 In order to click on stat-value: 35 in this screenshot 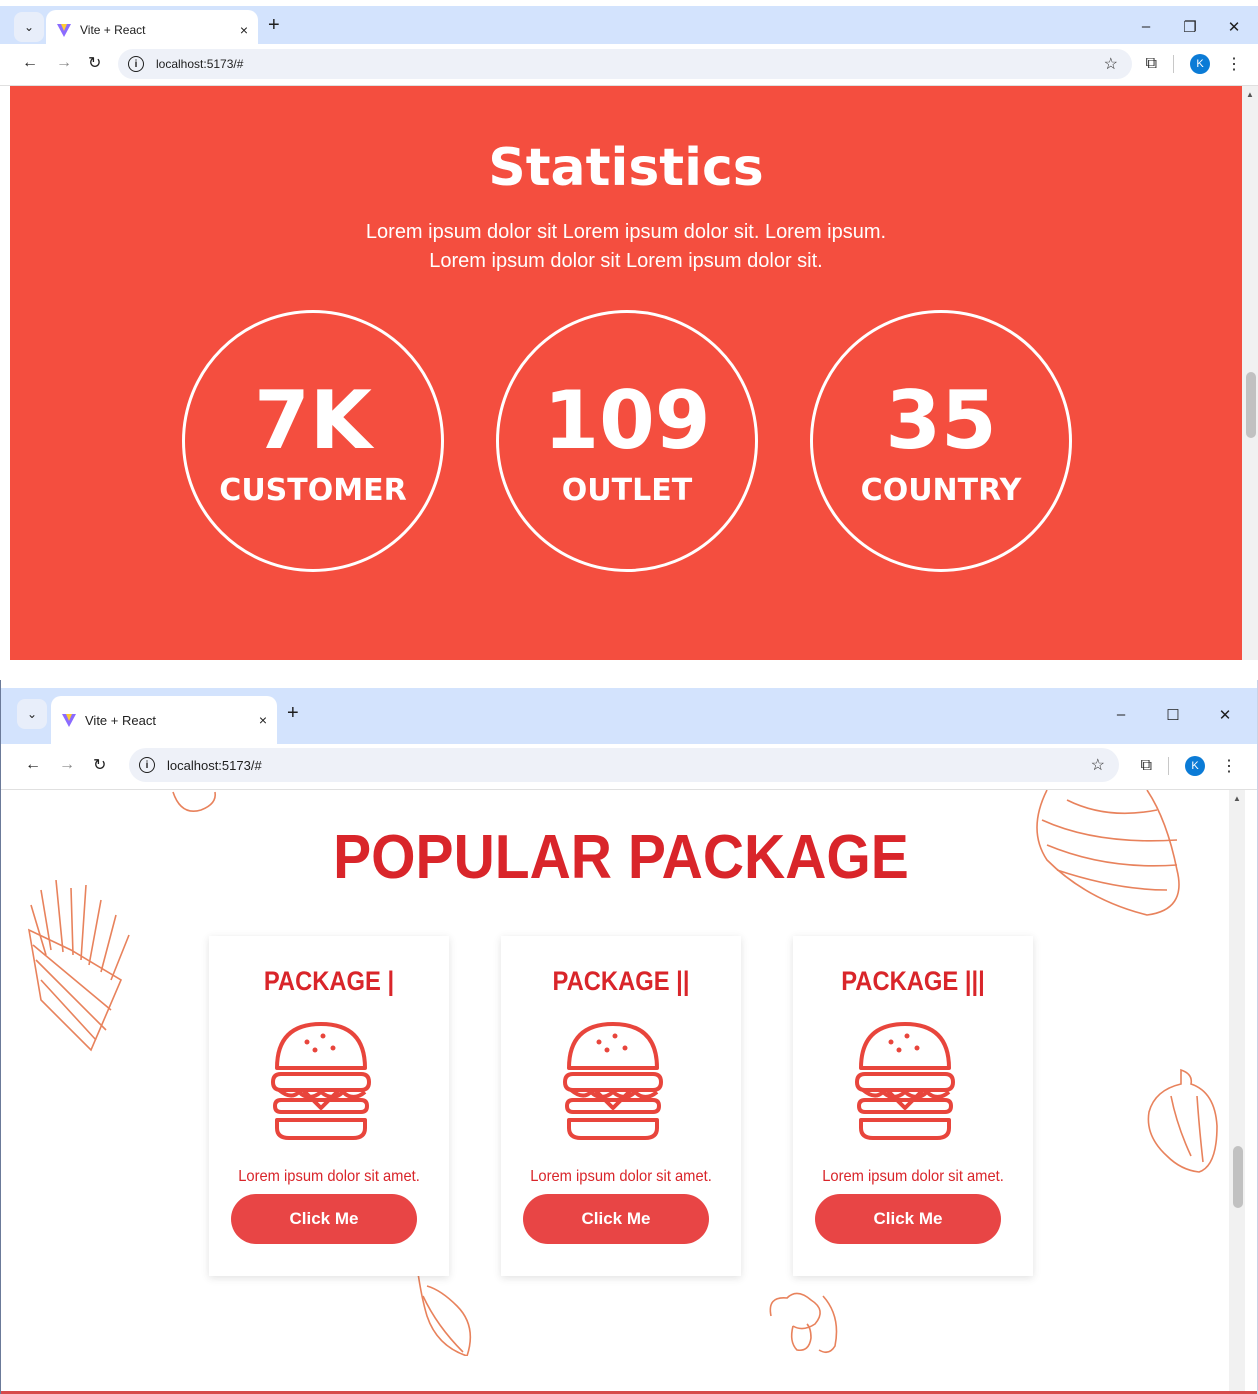, I will do `click(941, 420)`.